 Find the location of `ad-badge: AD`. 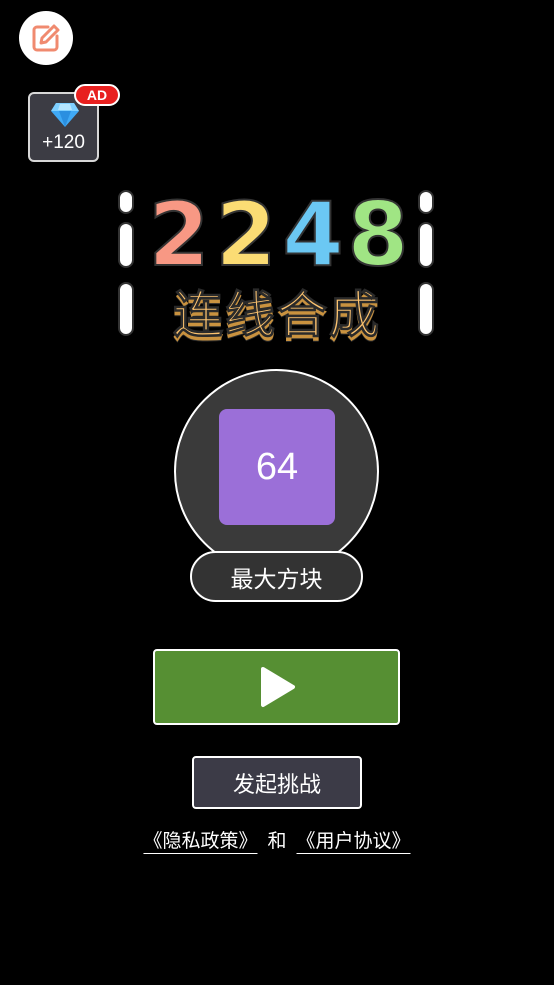

ad-badge: AD is located at coordinates (97, 95).